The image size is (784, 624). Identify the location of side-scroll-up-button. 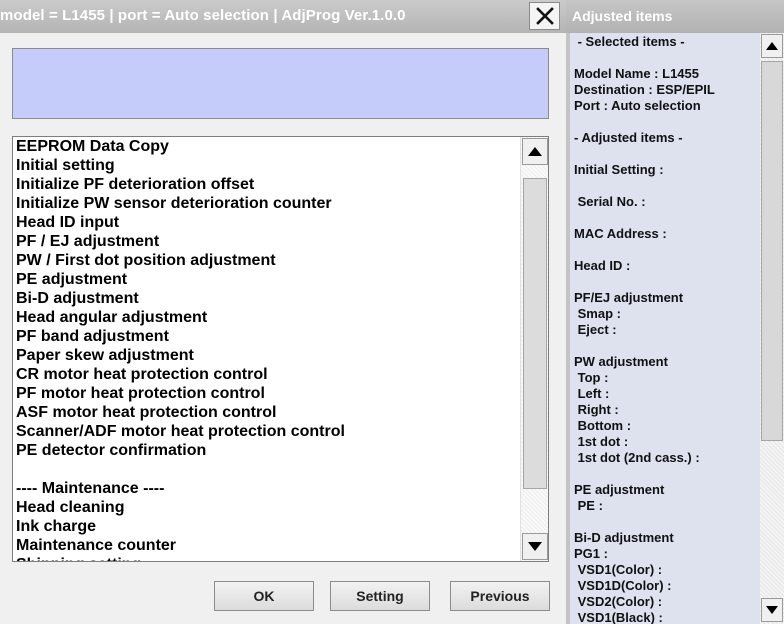
(772, 46).